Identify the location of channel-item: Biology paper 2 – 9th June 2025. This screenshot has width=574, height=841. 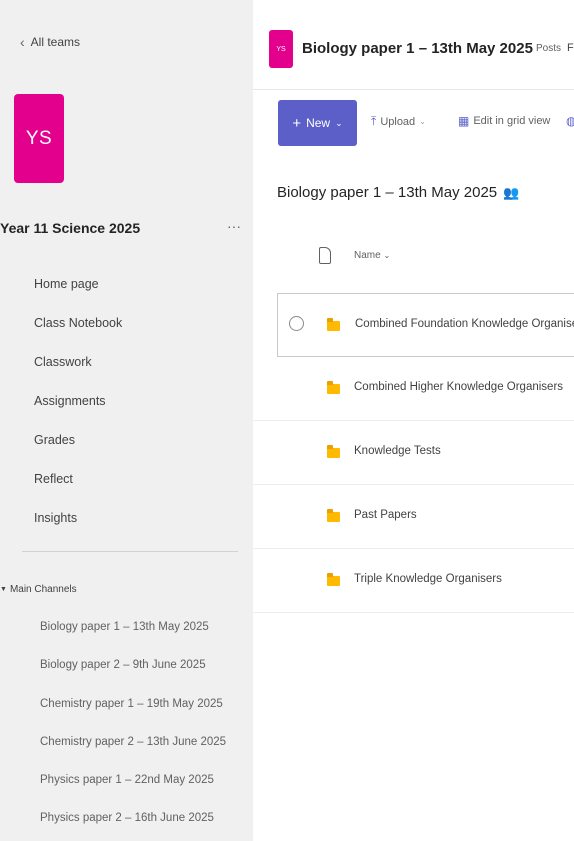
(133, 673).